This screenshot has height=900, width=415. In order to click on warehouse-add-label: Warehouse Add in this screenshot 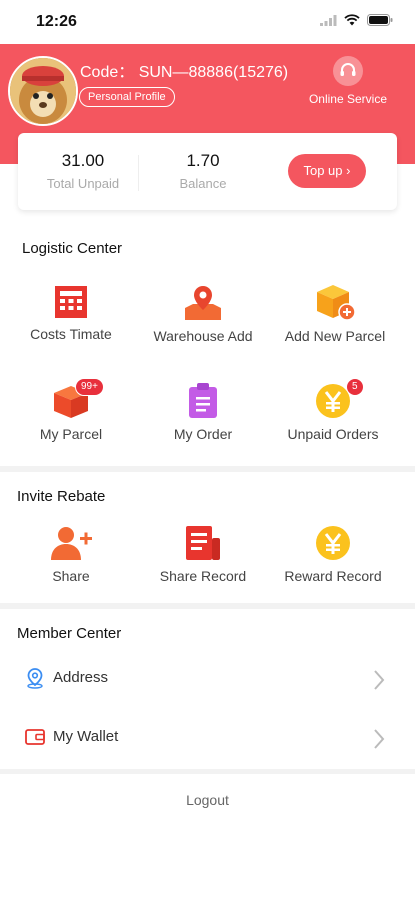, I will do `click(203, 336)`.